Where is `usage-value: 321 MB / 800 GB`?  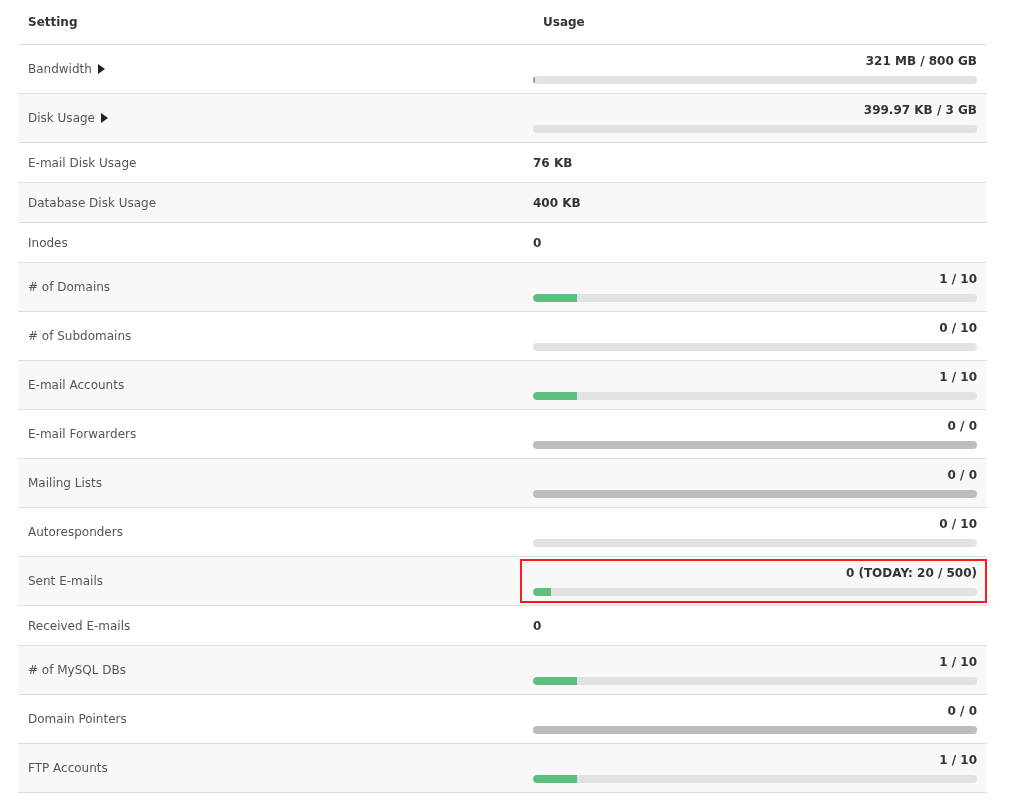
usage-value: 321 MB / 800 GB is located at coordinates (921, 61).